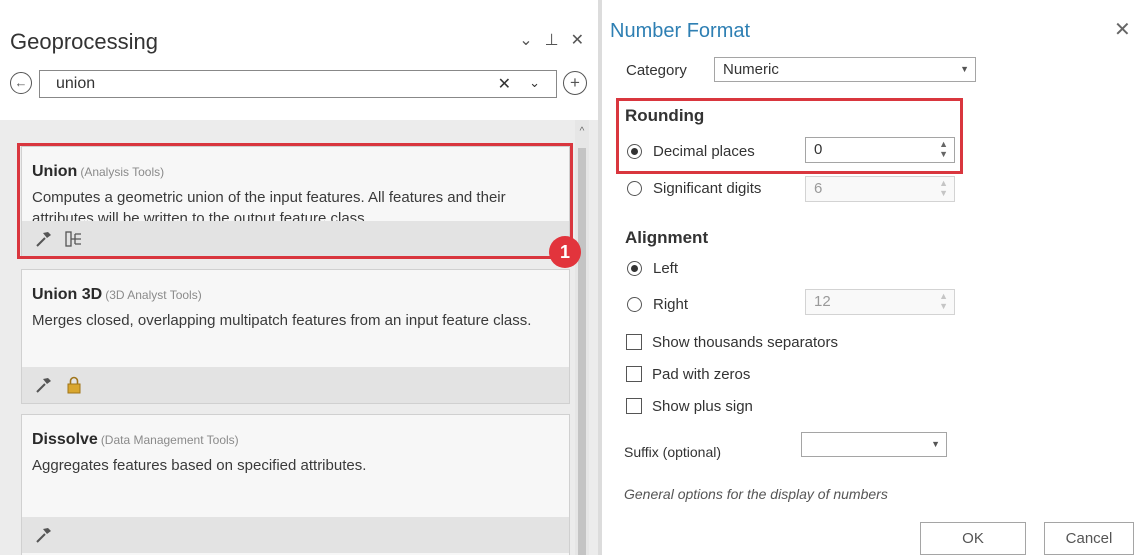 The image size is (1139, 555). Describe the element at coordinates (973, 538) in the screenshot. I see `ok-button: OK` at that location.